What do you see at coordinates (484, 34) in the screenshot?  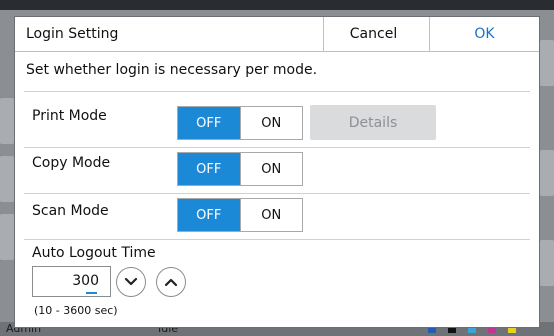 I see `ok-button: OK` at bounding box center [484, 34].